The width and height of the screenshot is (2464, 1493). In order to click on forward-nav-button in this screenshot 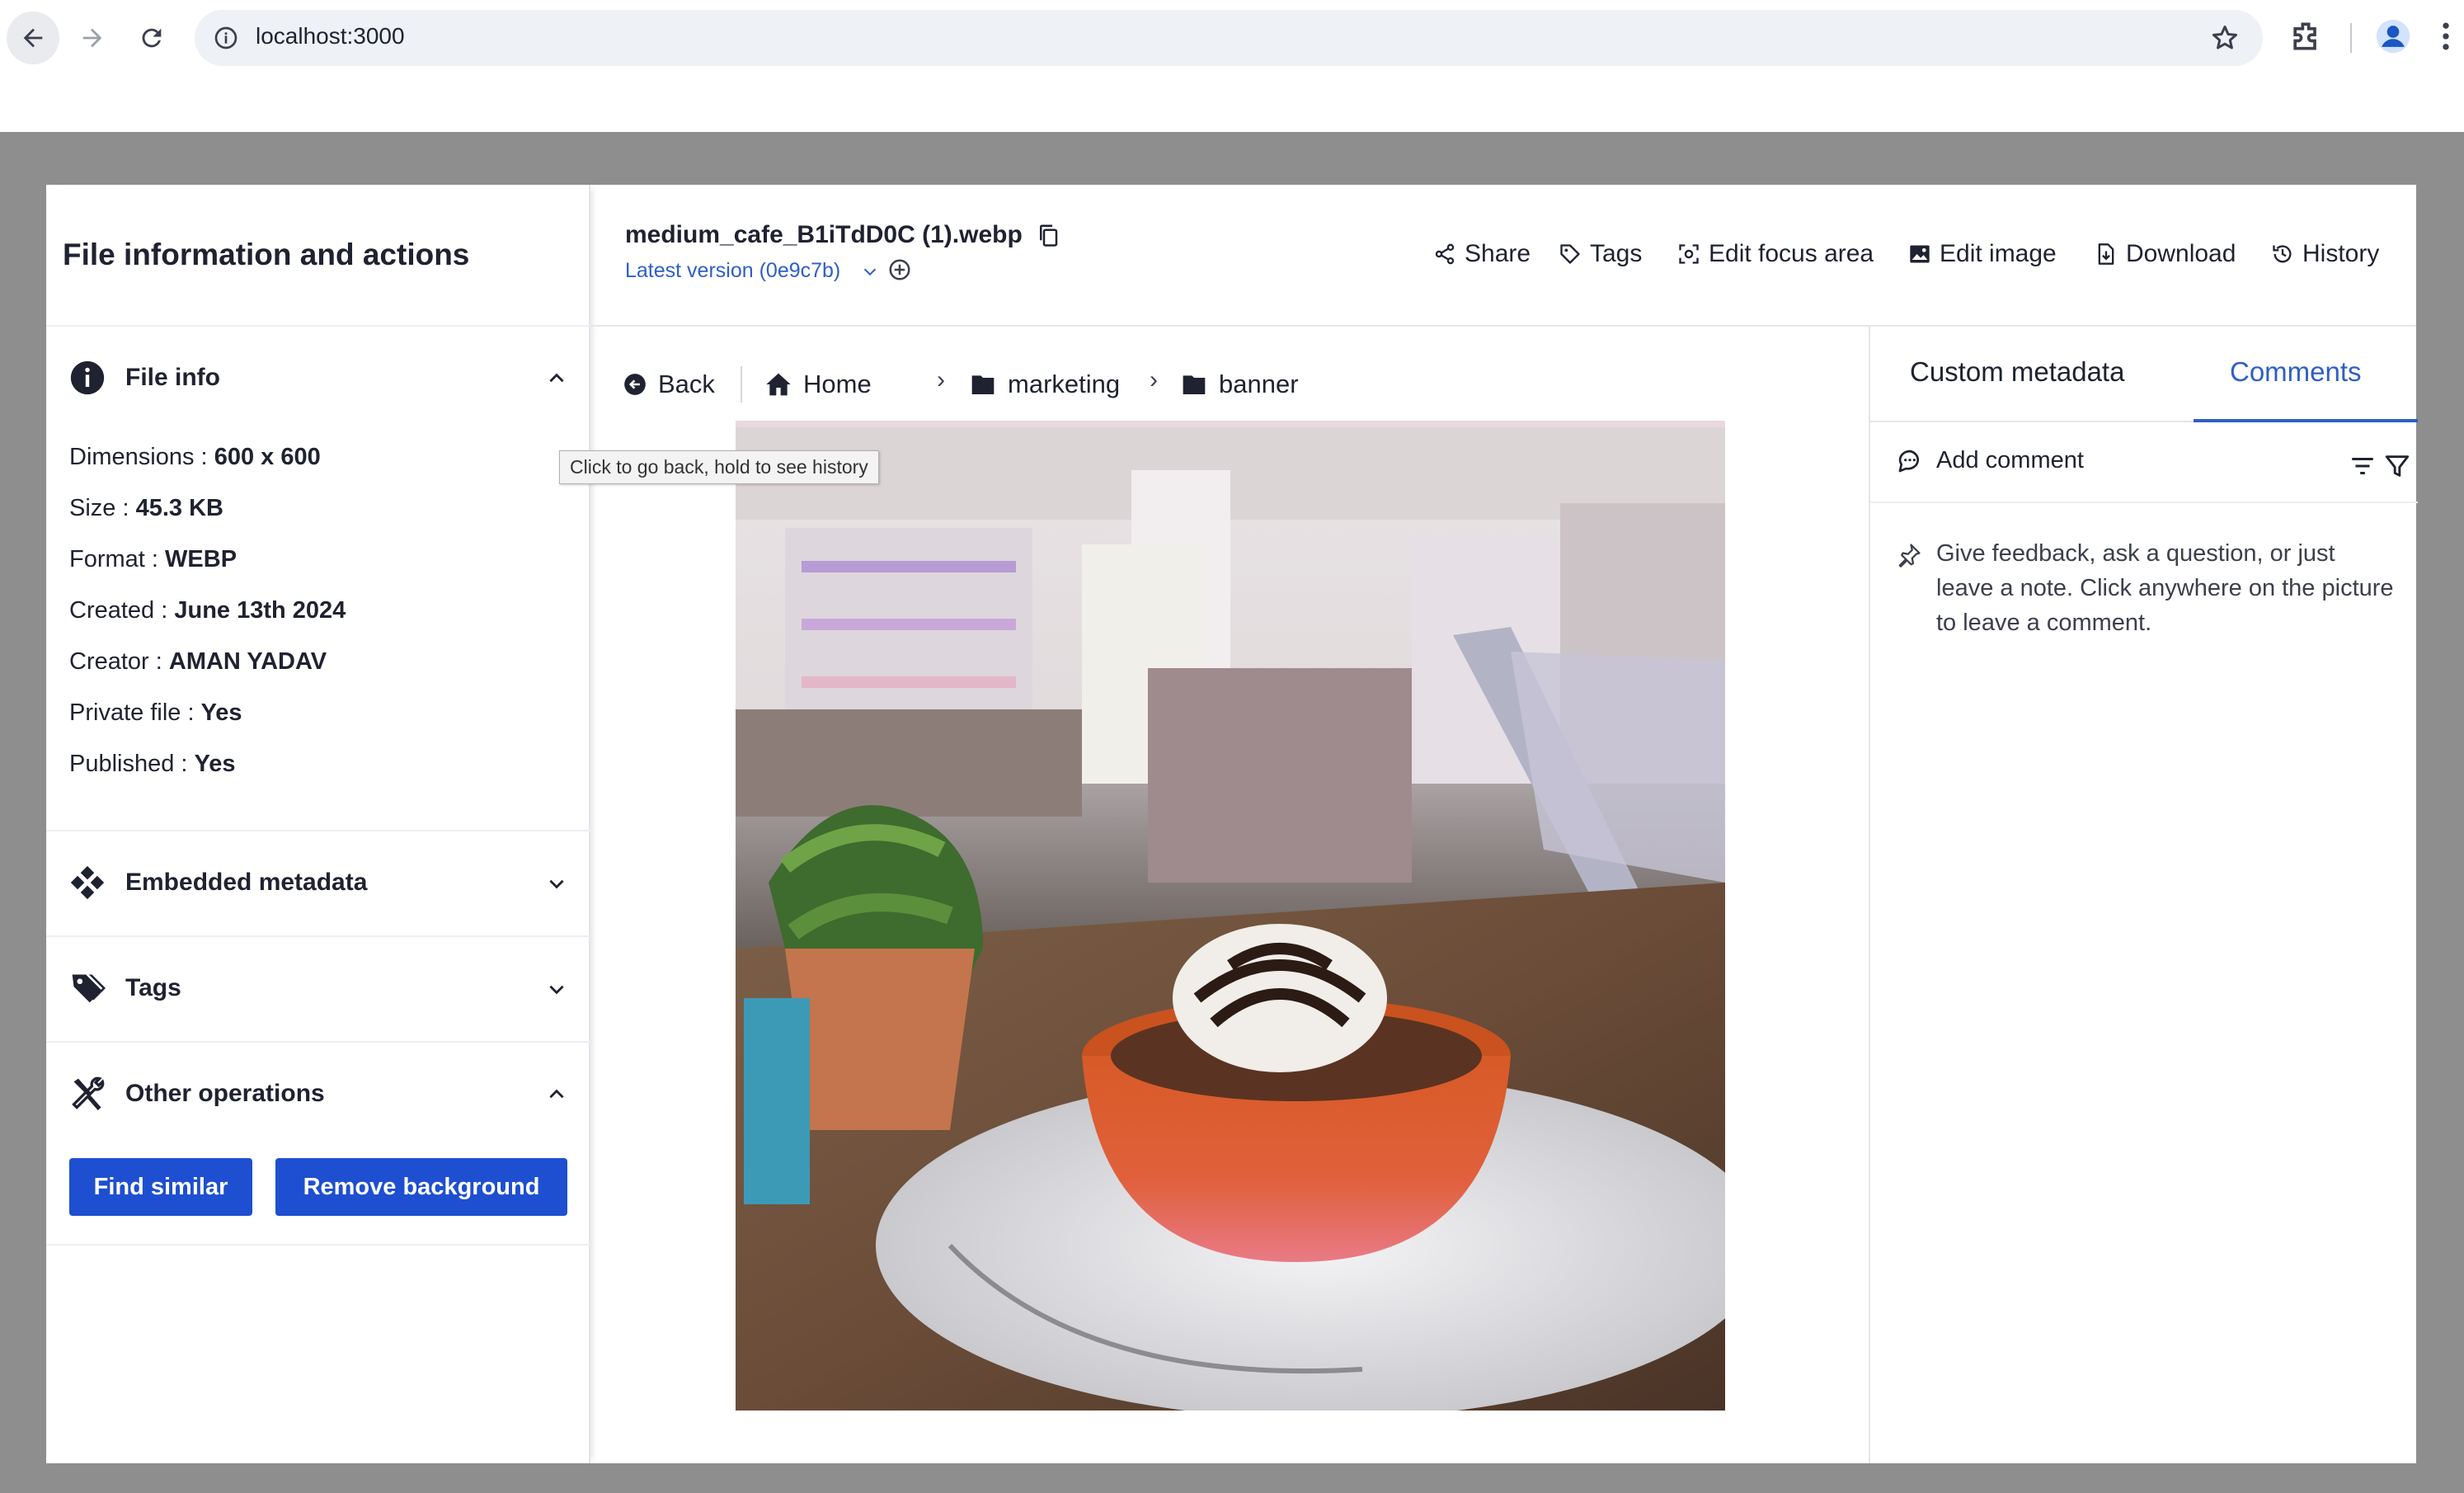, I will do `click(92, 38)`.